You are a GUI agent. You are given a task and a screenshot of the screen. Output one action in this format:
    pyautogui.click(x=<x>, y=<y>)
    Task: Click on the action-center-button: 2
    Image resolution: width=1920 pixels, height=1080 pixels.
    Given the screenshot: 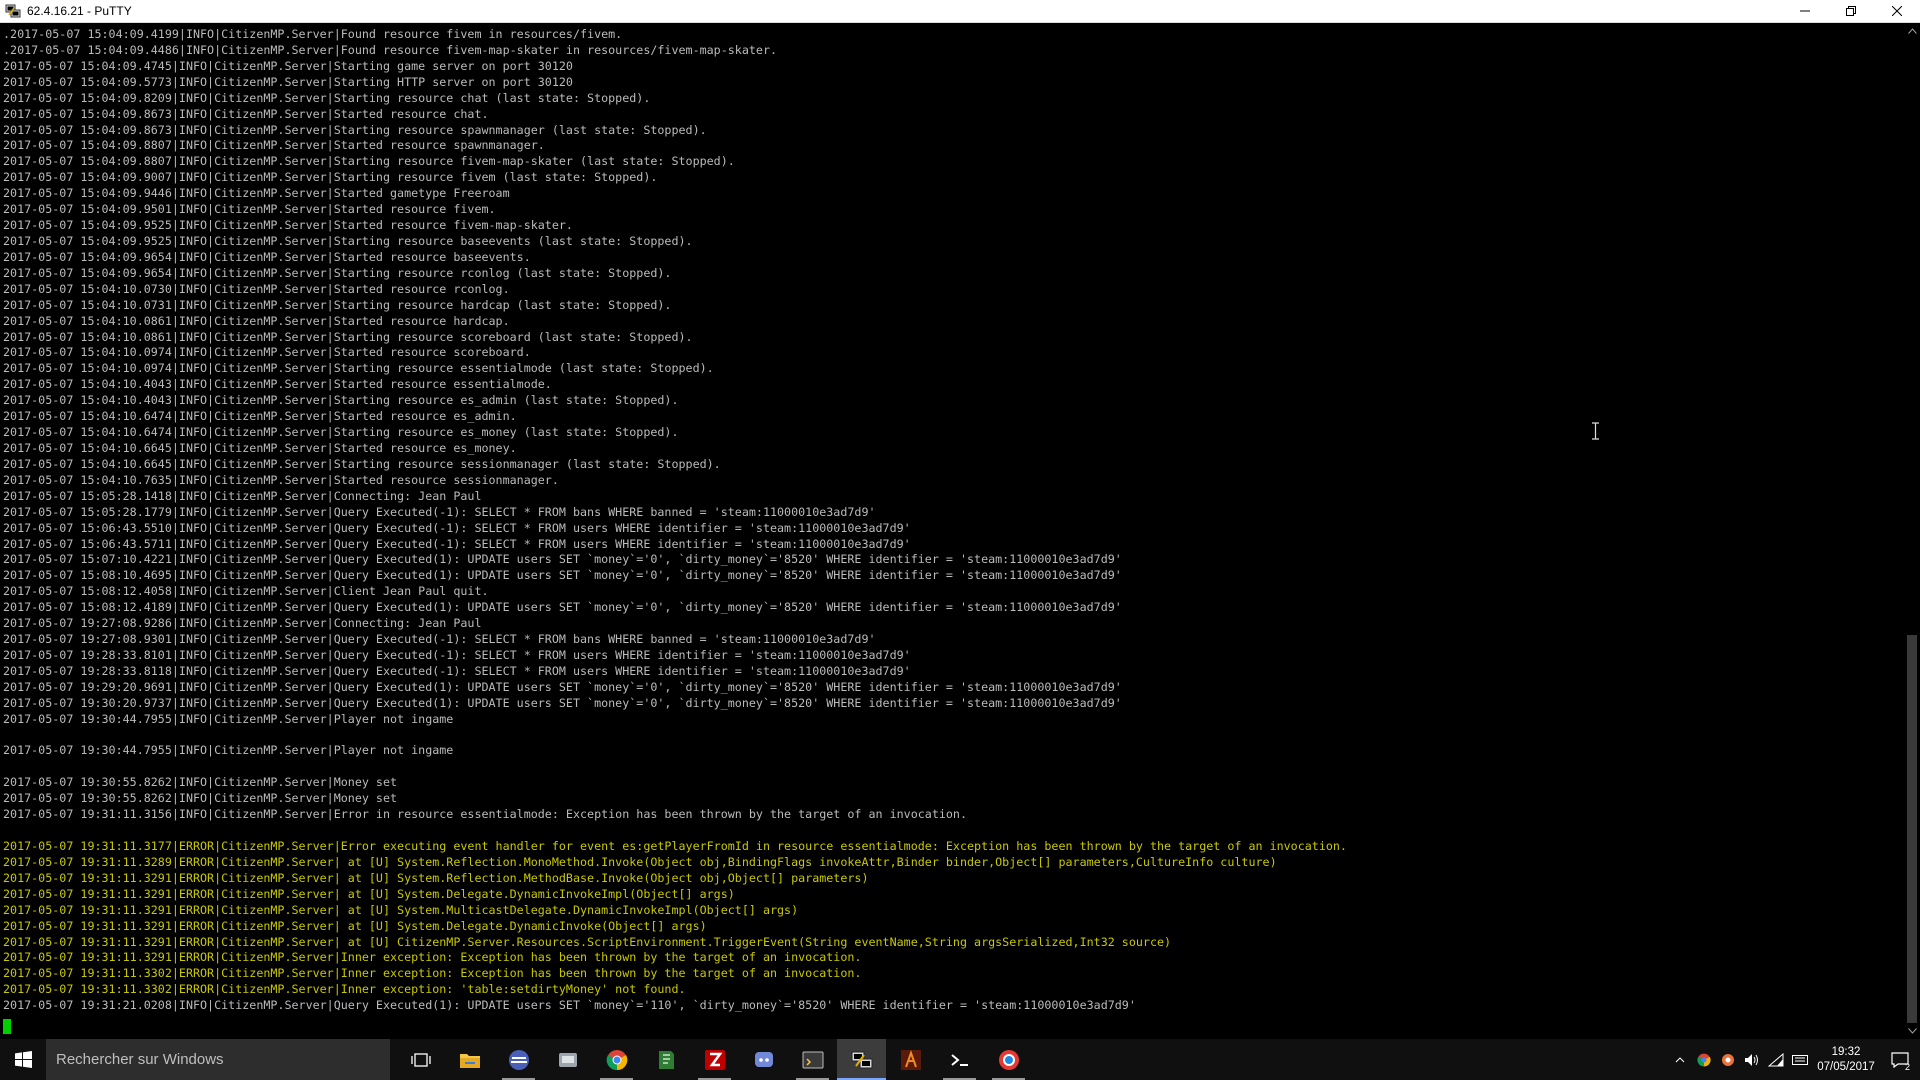 What is the action you would take?
    pyautogui.click(x=1900, y=1059)
    